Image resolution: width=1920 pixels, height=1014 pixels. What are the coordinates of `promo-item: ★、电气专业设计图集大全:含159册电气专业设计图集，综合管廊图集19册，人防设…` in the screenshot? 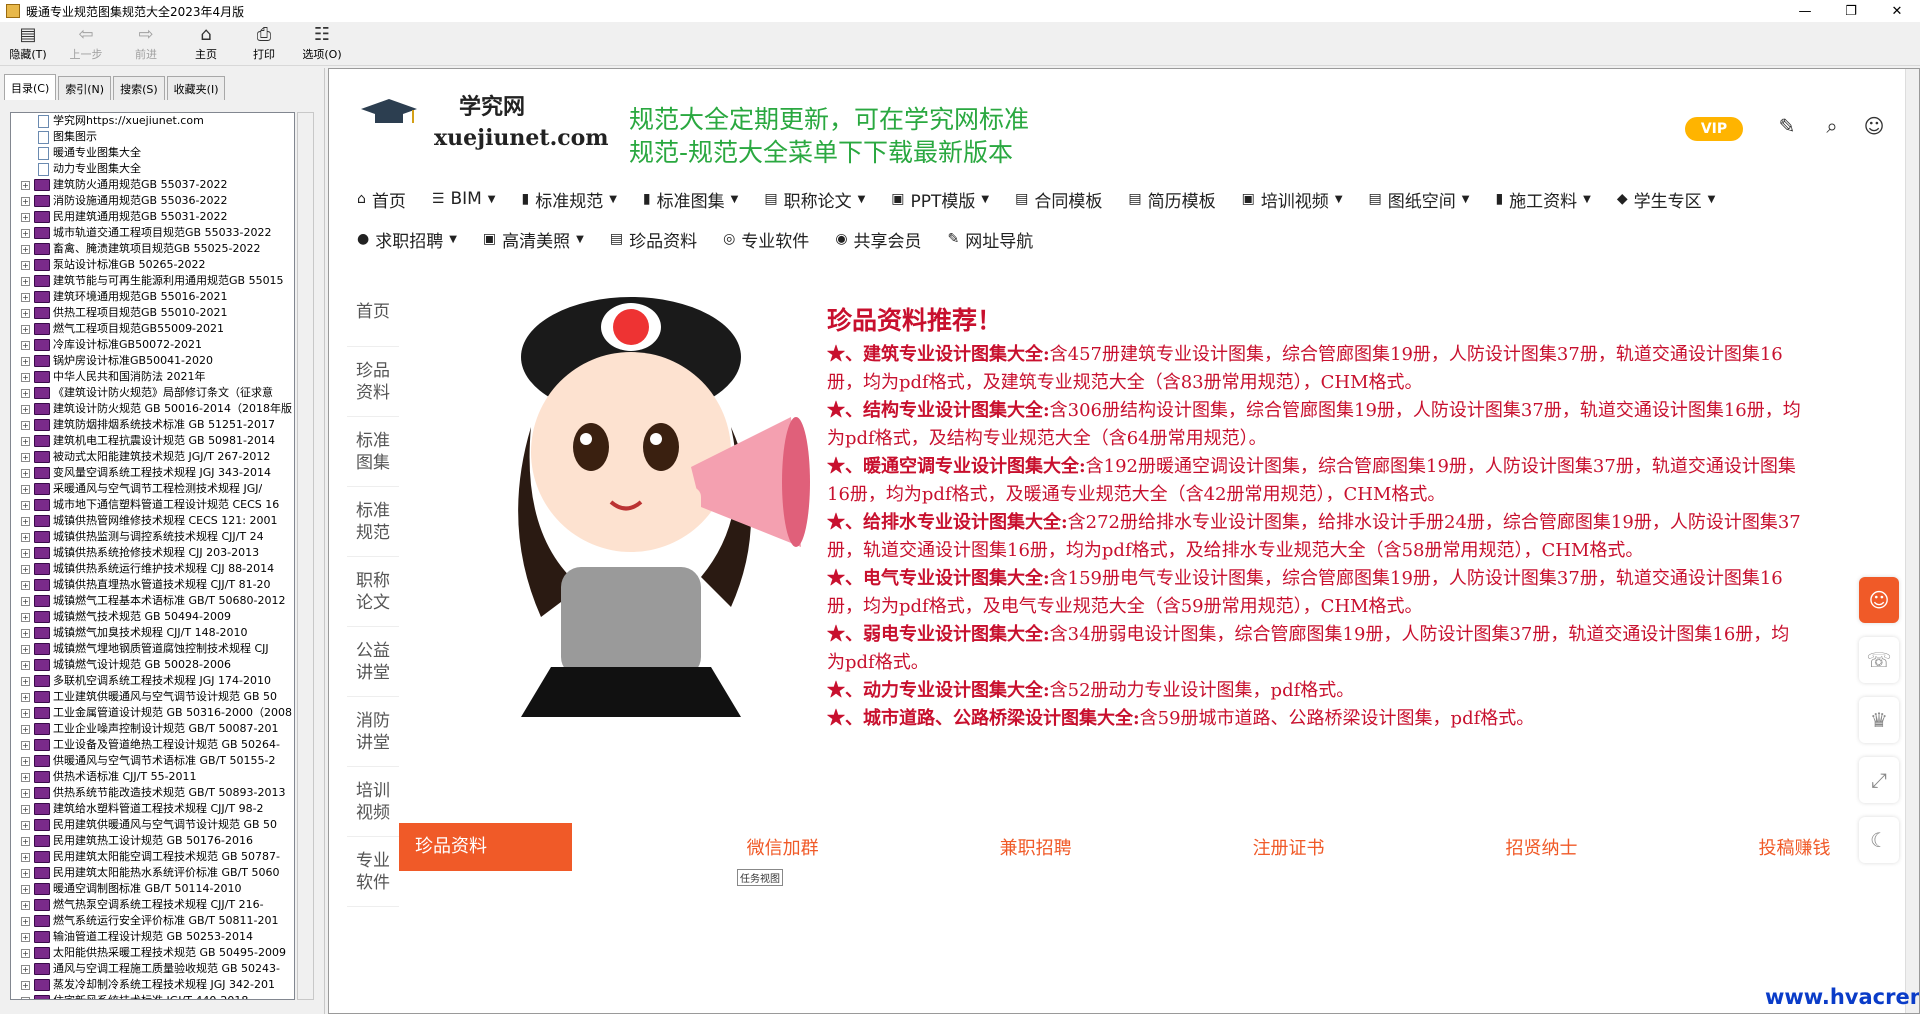 It's located at (1317, 593).